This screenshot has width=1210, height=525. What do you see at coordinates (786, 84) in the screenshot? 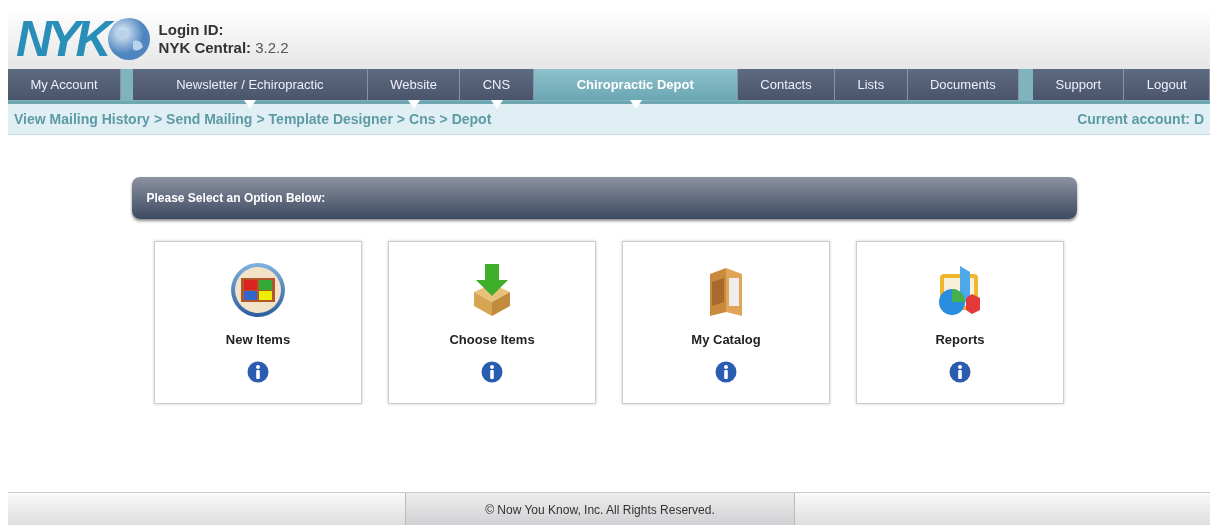
I see `nav-tab: Contacts` at bounding box center [786, 84].